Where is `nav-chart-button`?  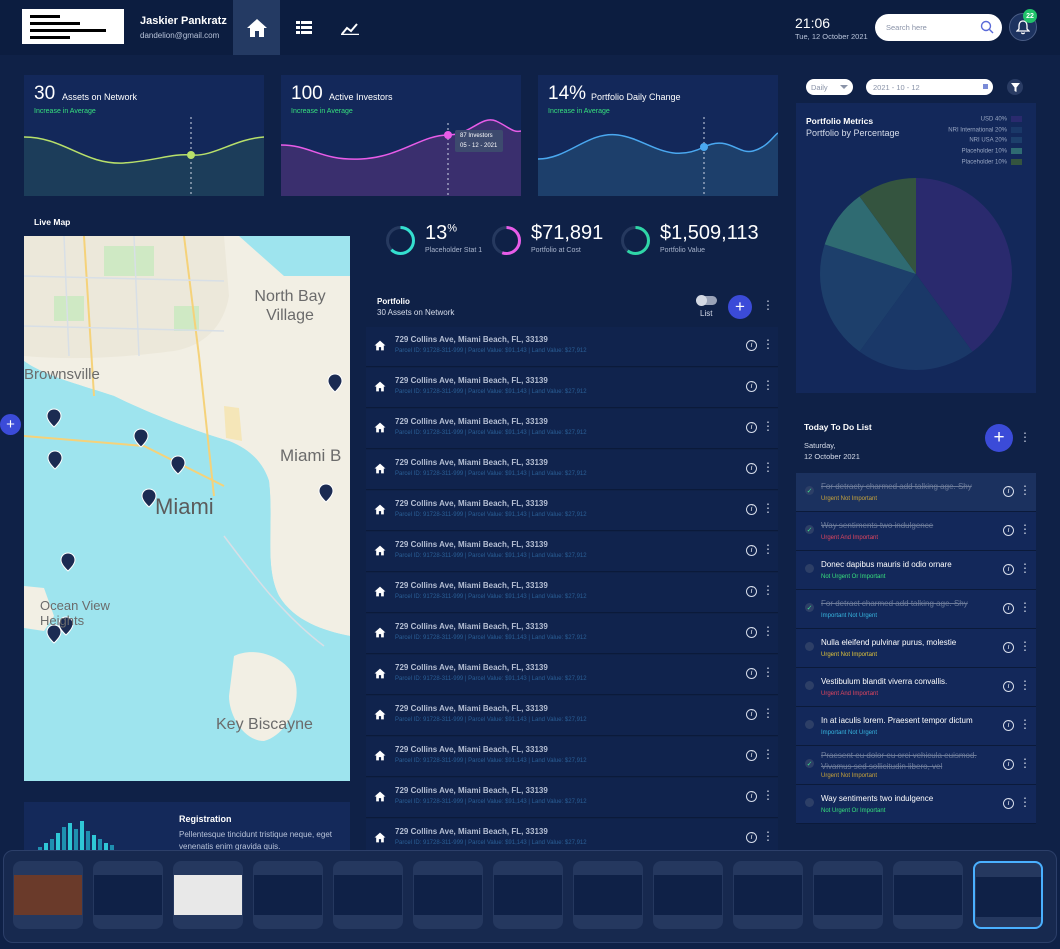 nav-chart-button is located at coordinates (349, 27).